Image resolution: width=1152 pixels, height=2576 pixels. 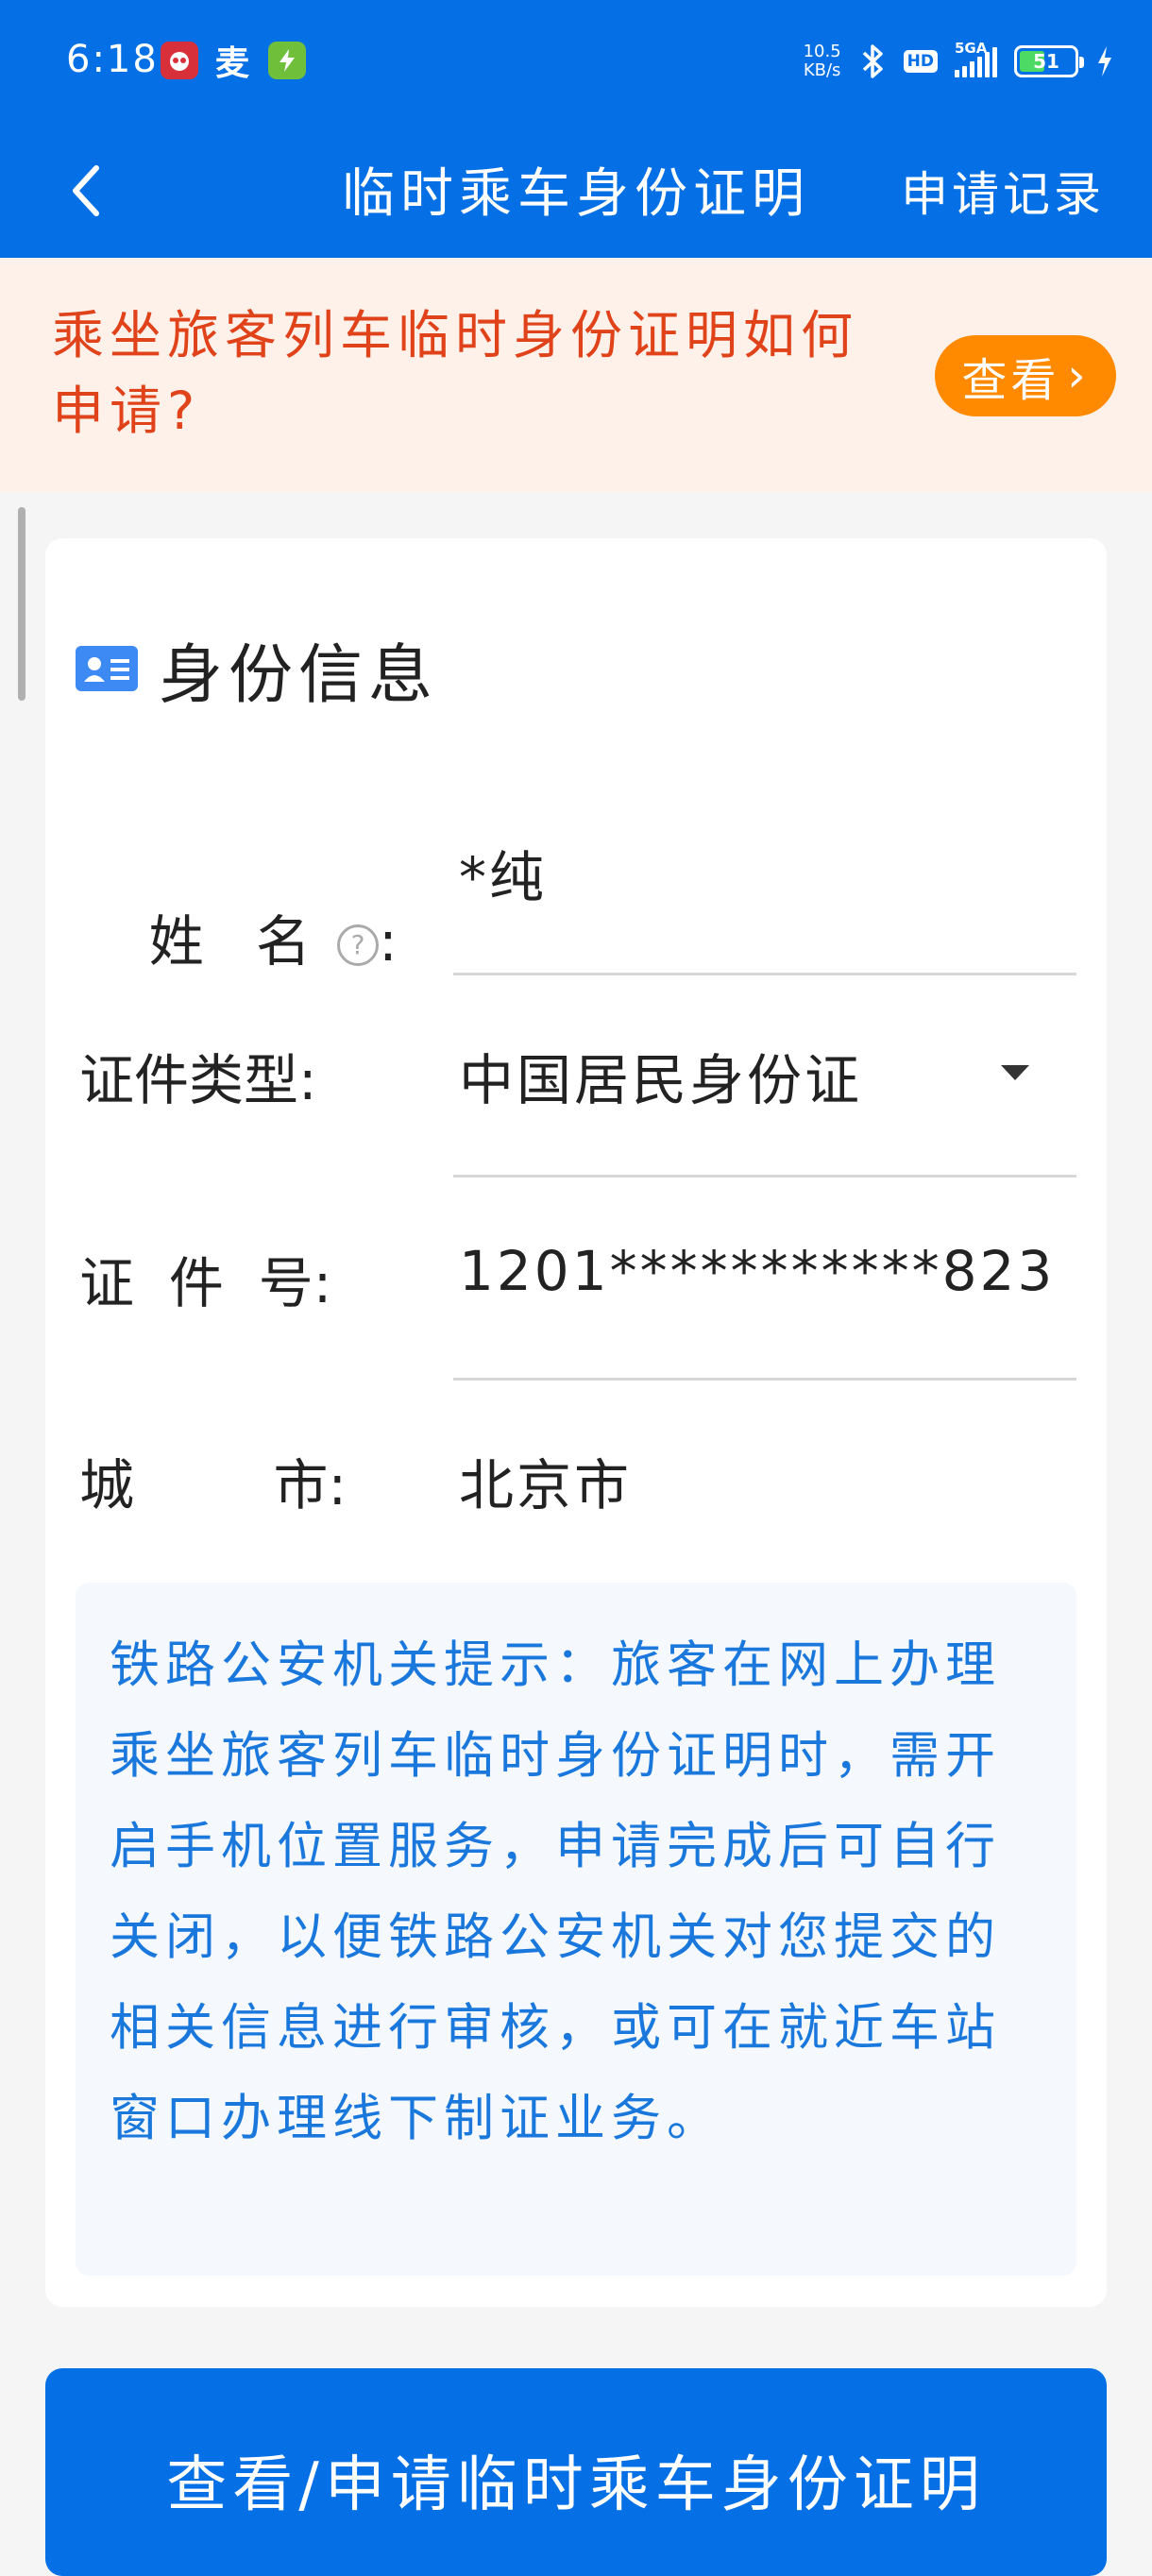 What do you see at coordinates (1104, 61) in the screenshot?
I see `charging-icon` at bounding box center [1104, 61].